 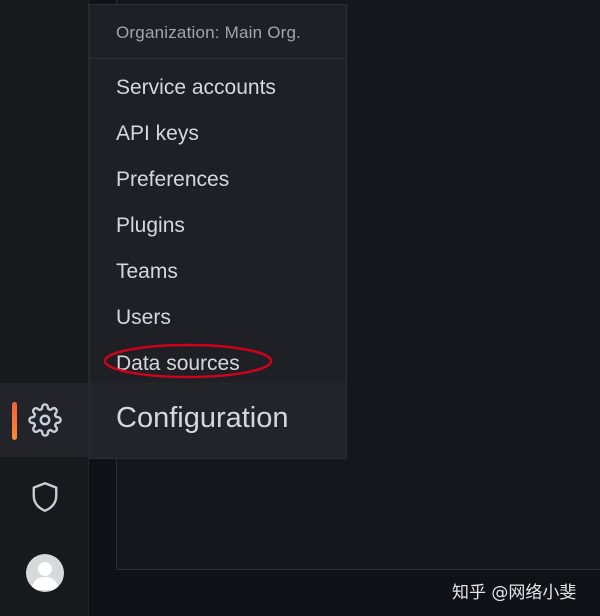 I want to click on nav-item-configuration, so click(x=44, y=420).